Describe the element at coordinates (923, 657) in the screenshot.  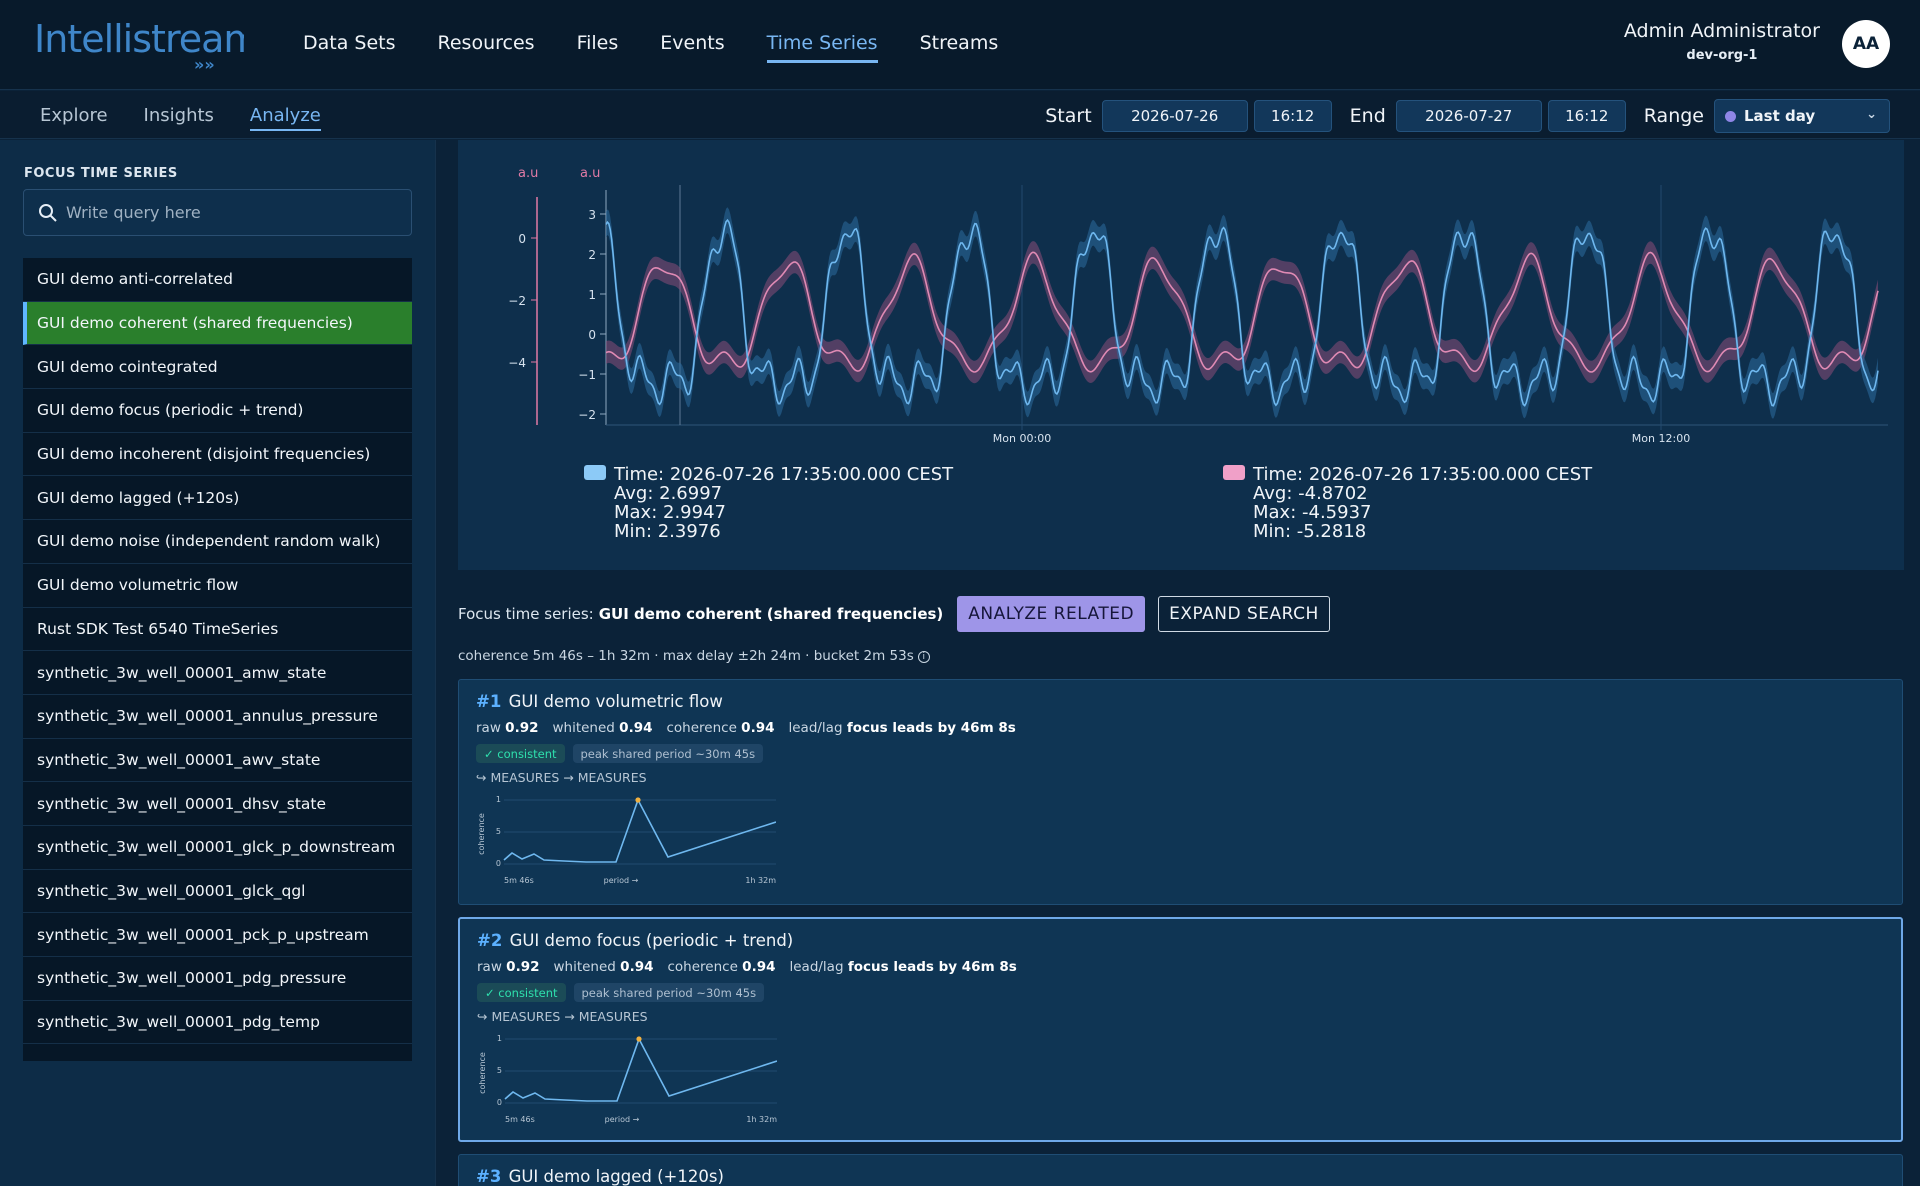
I see `info-icon: i` at that location.